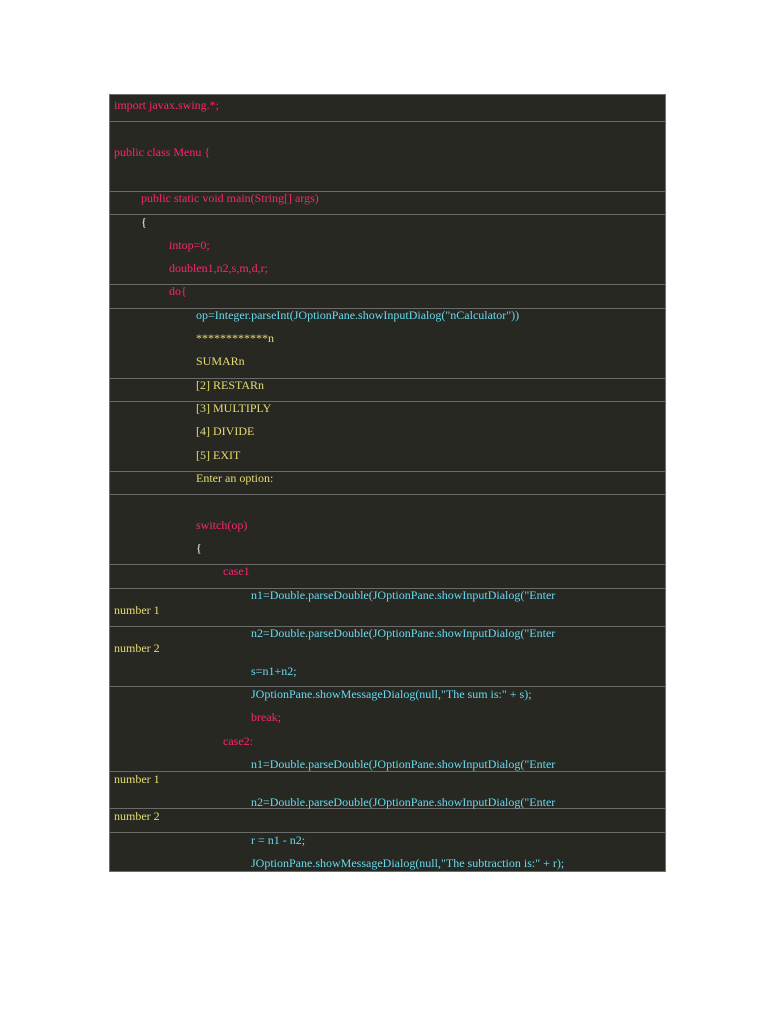 This screenshot has width=768, height=1024. I want to click on code-line: [2] RESTARn, so click(230, 385).